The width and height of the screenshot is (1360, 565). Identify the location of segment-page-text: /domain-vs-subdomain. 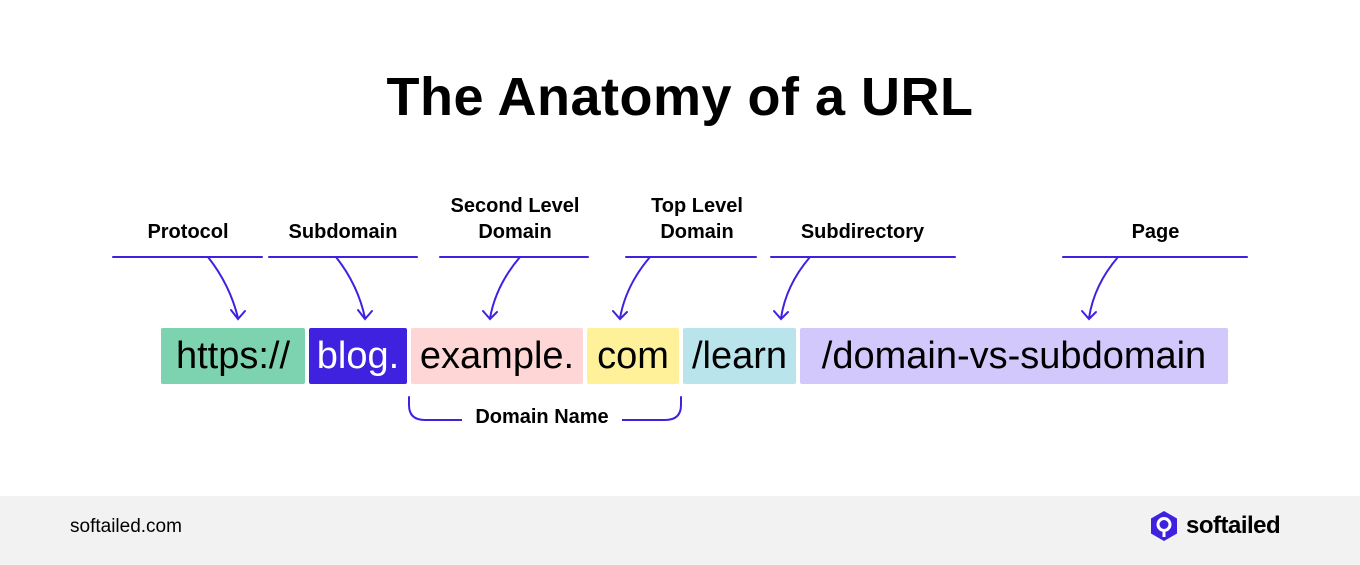
(1014, 356).